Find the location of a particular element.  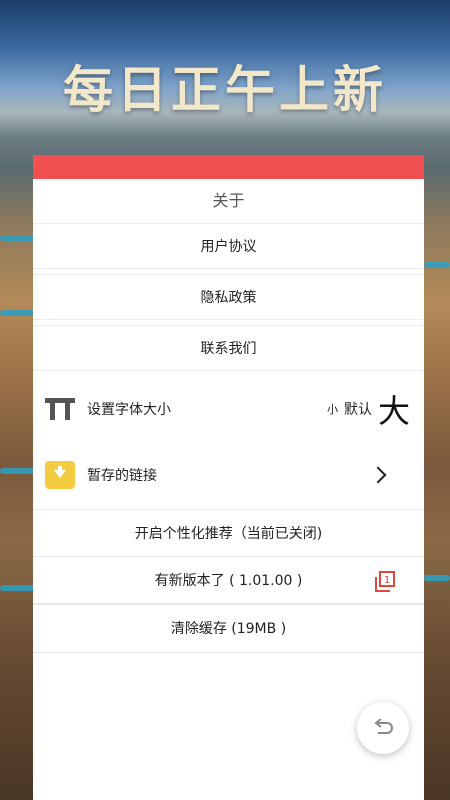

saved-links-label: 暂存的链接 is located at coordinates (122, 476).